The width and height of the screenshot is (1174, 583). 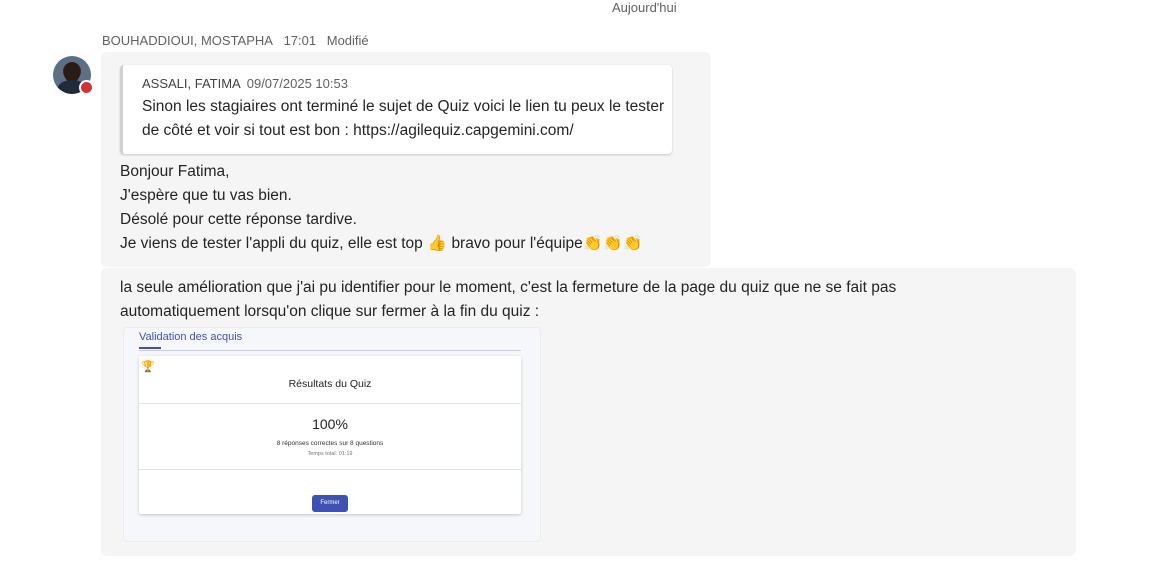 What do you see at coordinates (517, 243) in the screenshot?
I see `message-line-suffix: bravo pour l'équipe` at bounding box center [517, 243].